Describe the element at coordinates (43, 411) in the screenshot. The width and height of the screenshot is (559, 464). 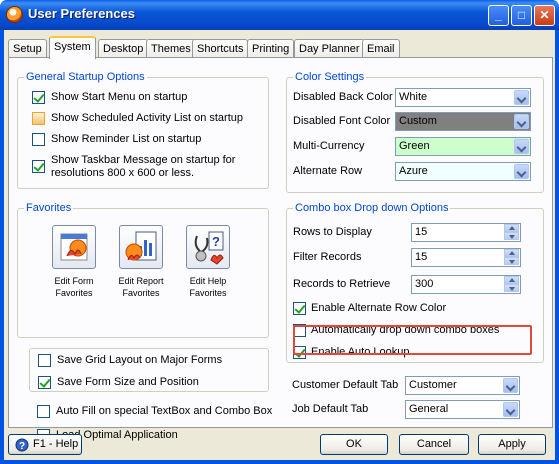
I see `auto-fill-checkbox` at that location.